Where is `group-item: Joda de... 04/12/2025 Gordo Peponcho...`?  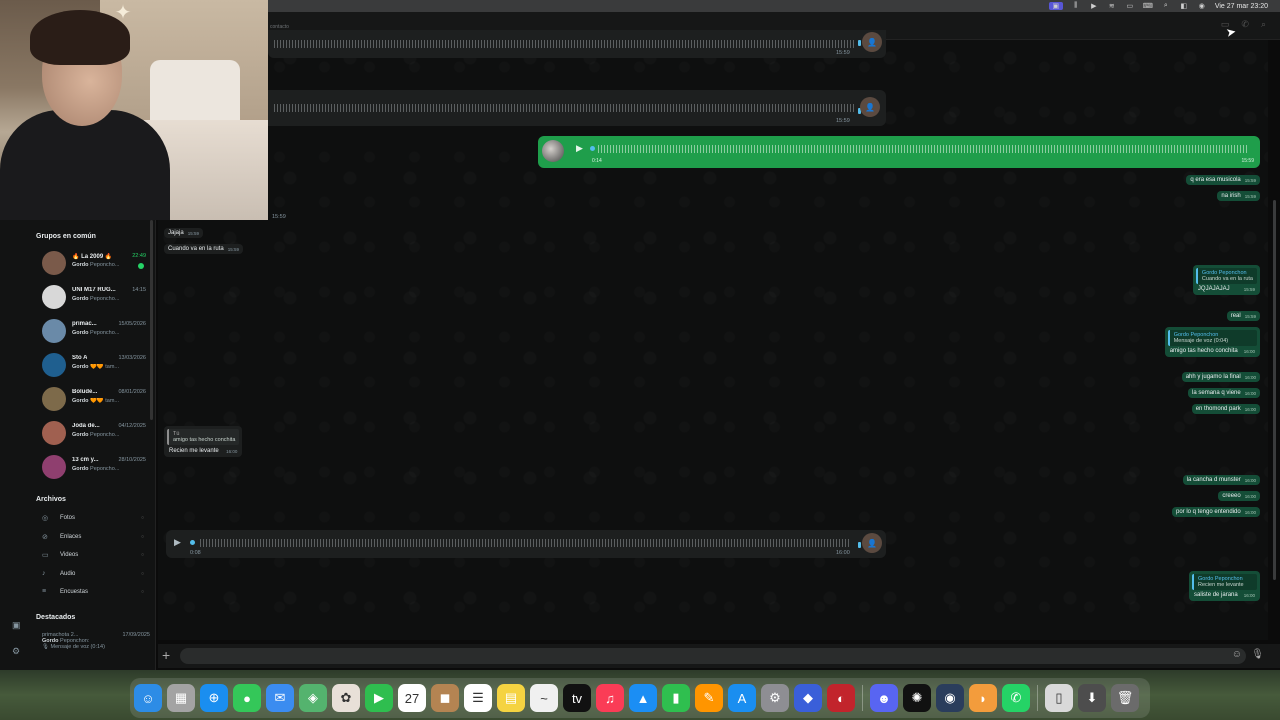
group-item: Joda de... 04/12/2025 Gordo Peponcho... is located at coordinates (94, 433).